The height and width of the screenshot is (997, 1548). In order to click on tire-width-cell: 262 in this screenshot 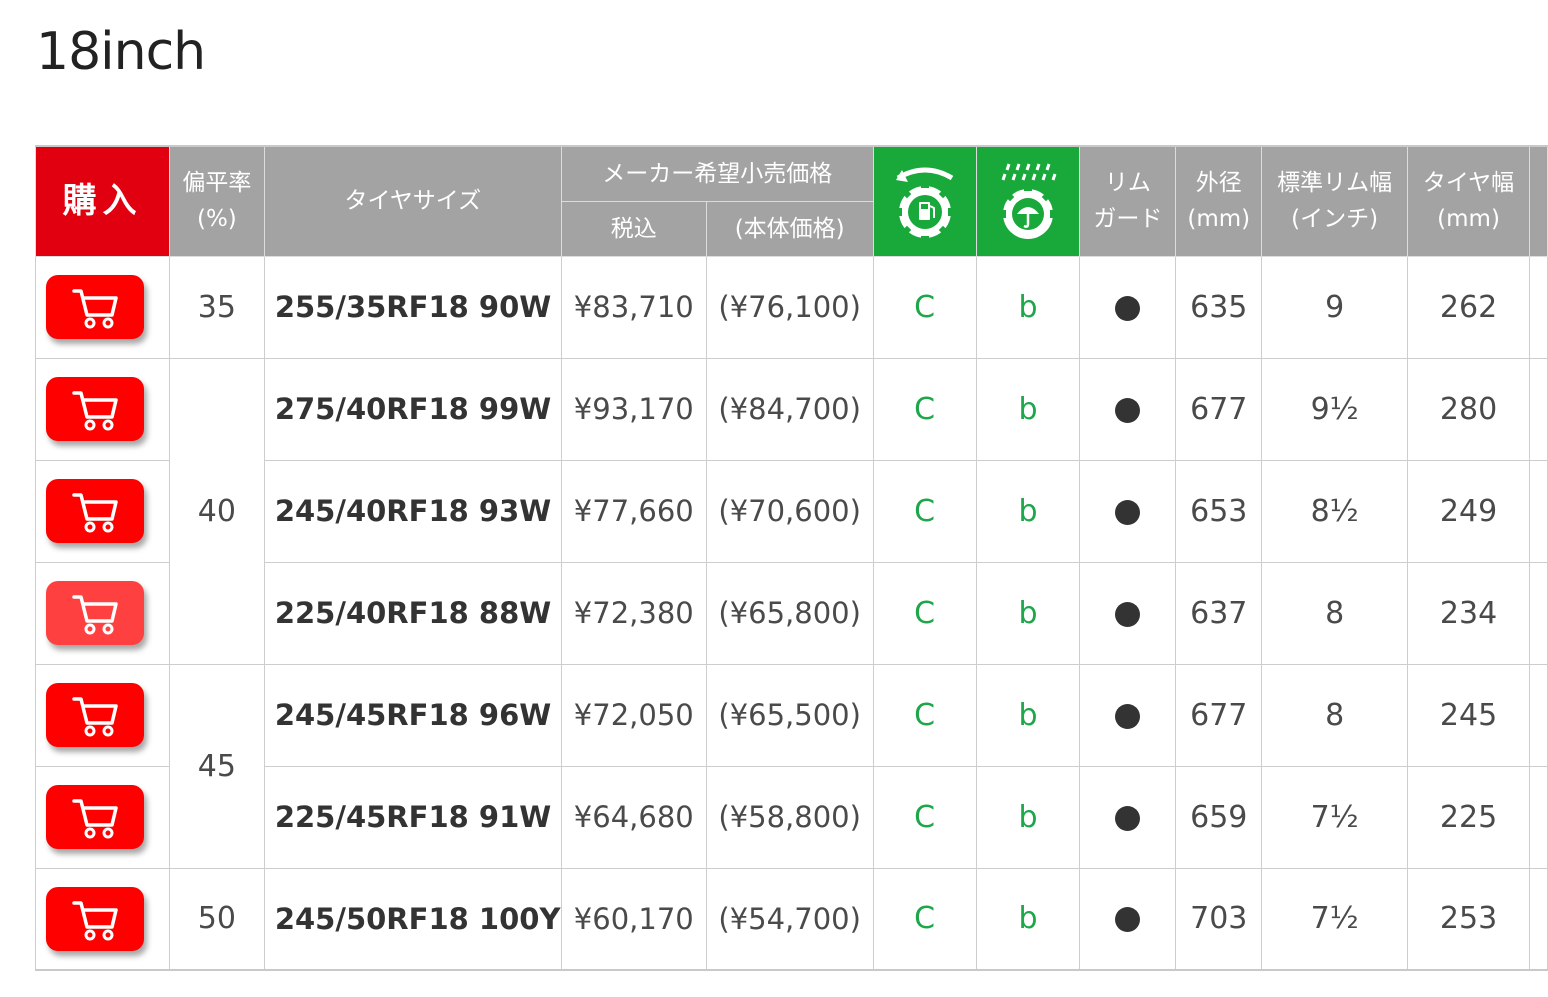, I will do `click(1468, 307)`.